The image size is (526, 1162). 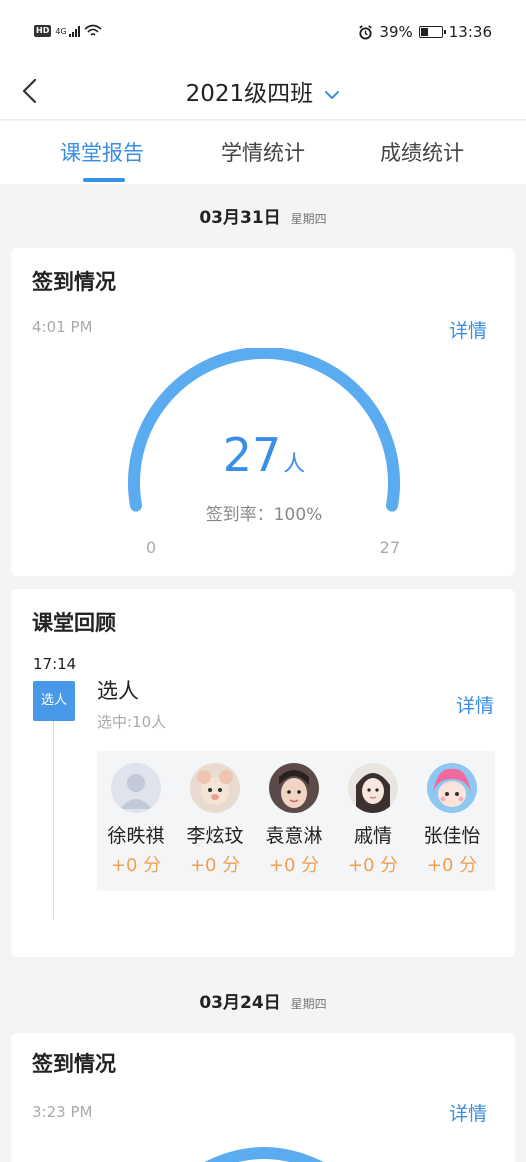 I want to click on alarm-icon, so click(x=366, y=32).